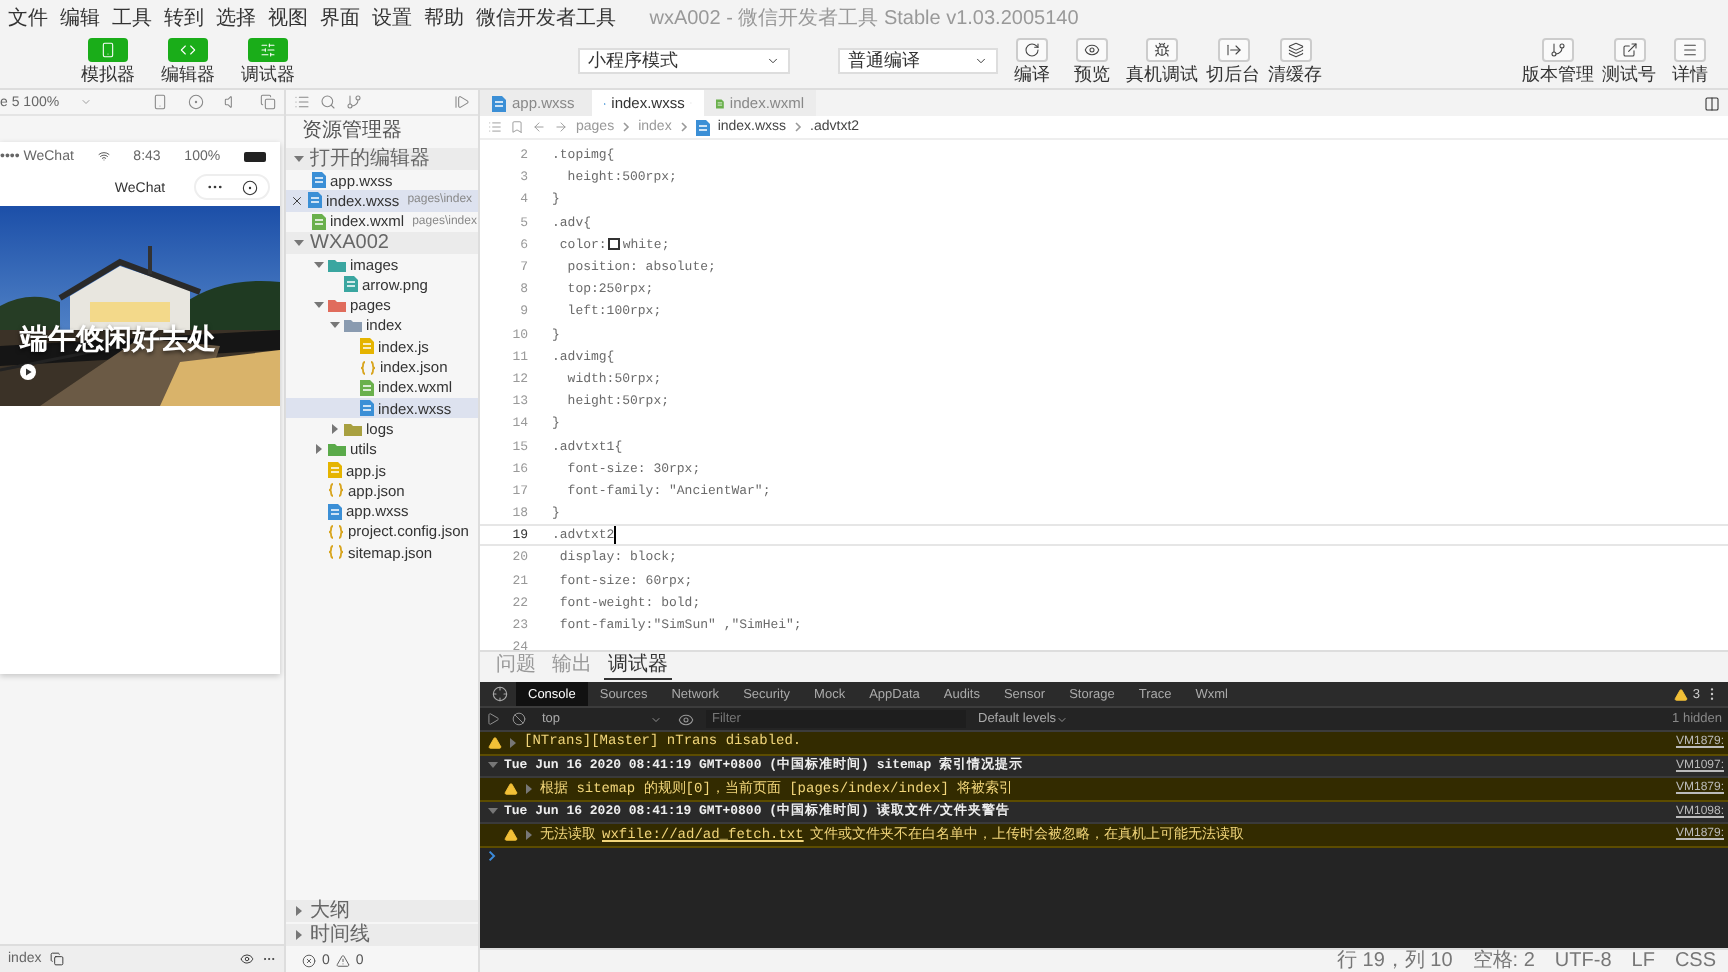  Describe the element at coordinates (638, 667) in the screenshot. I see `panel-tab: 调试器` at that location.